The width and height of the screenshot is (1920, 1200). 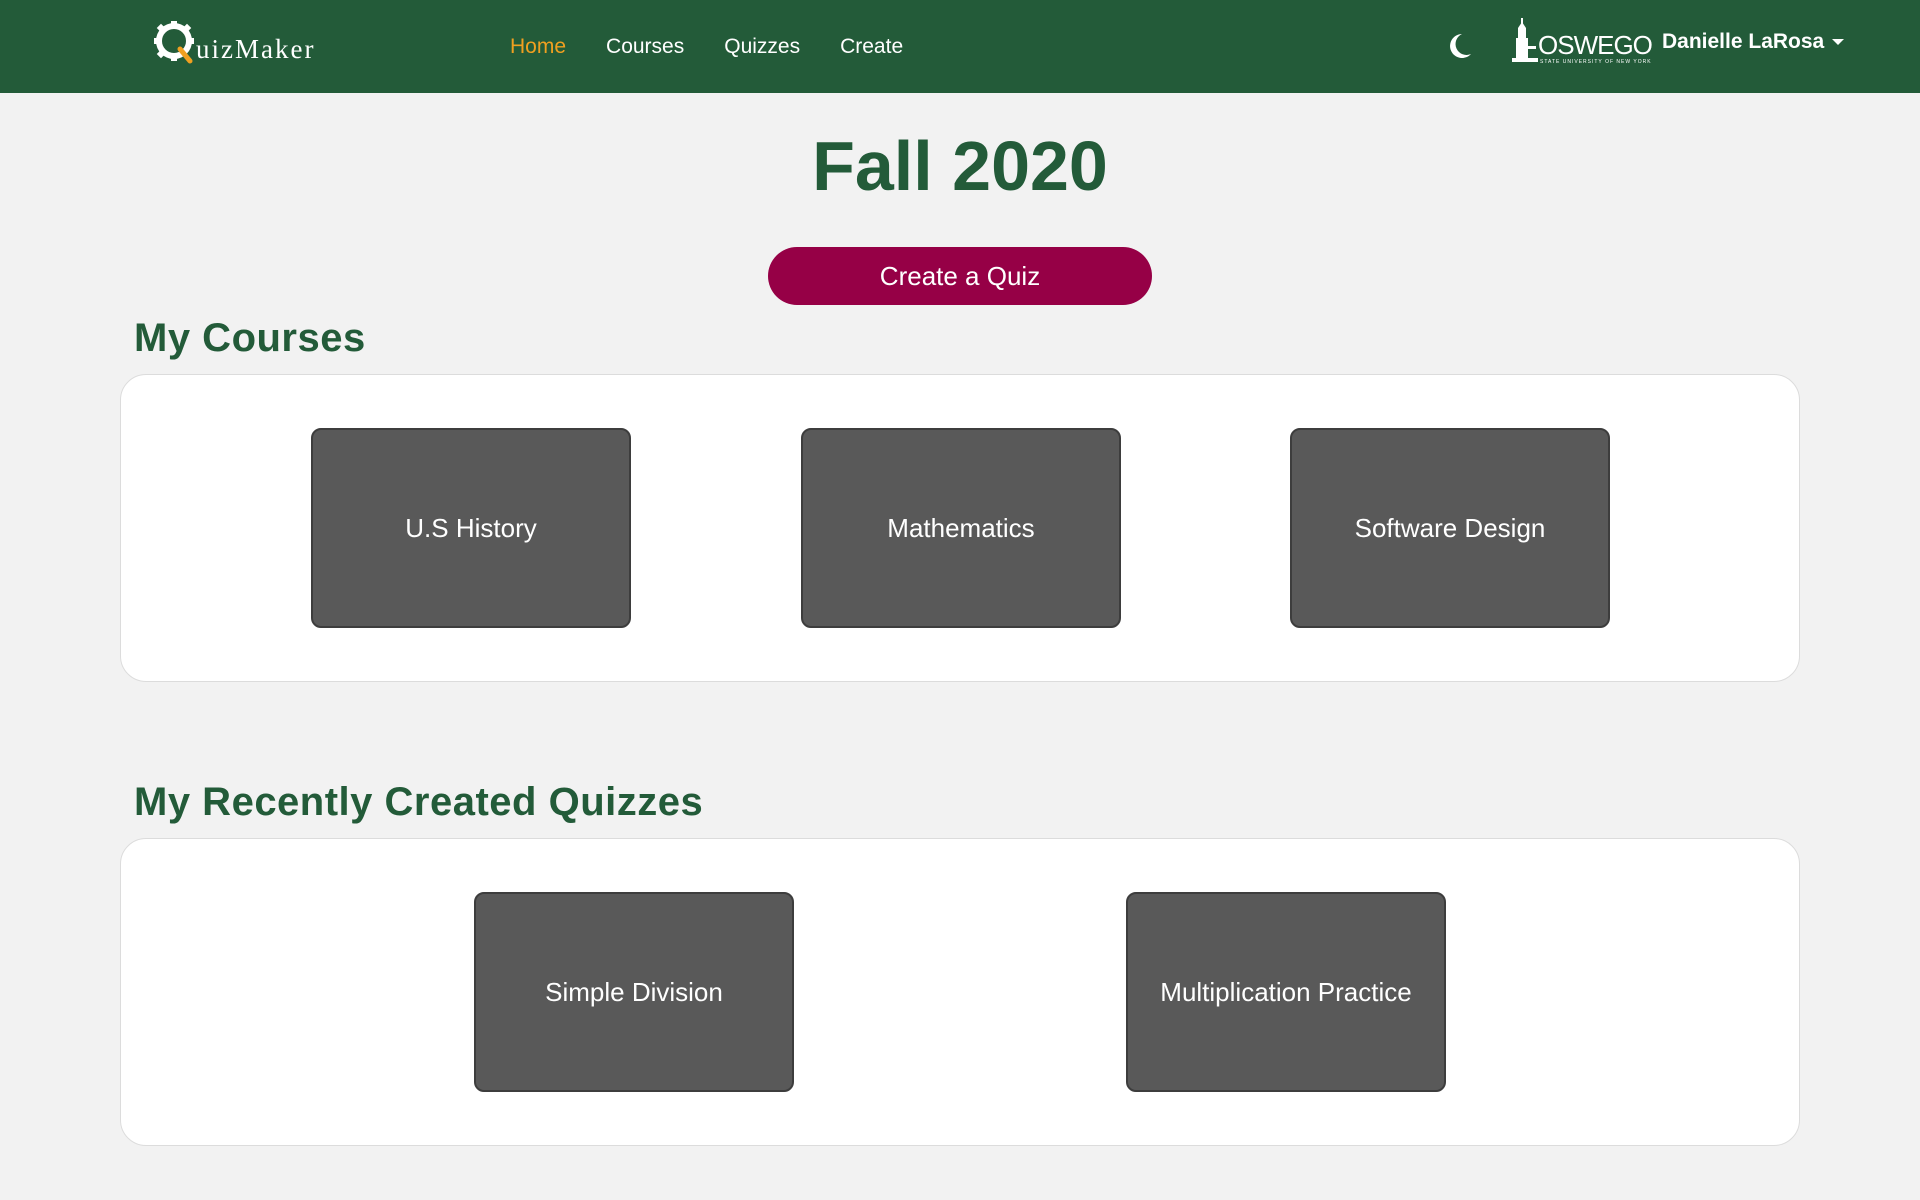 I want to click on nav-home: Home, so click(x=538, y=47).